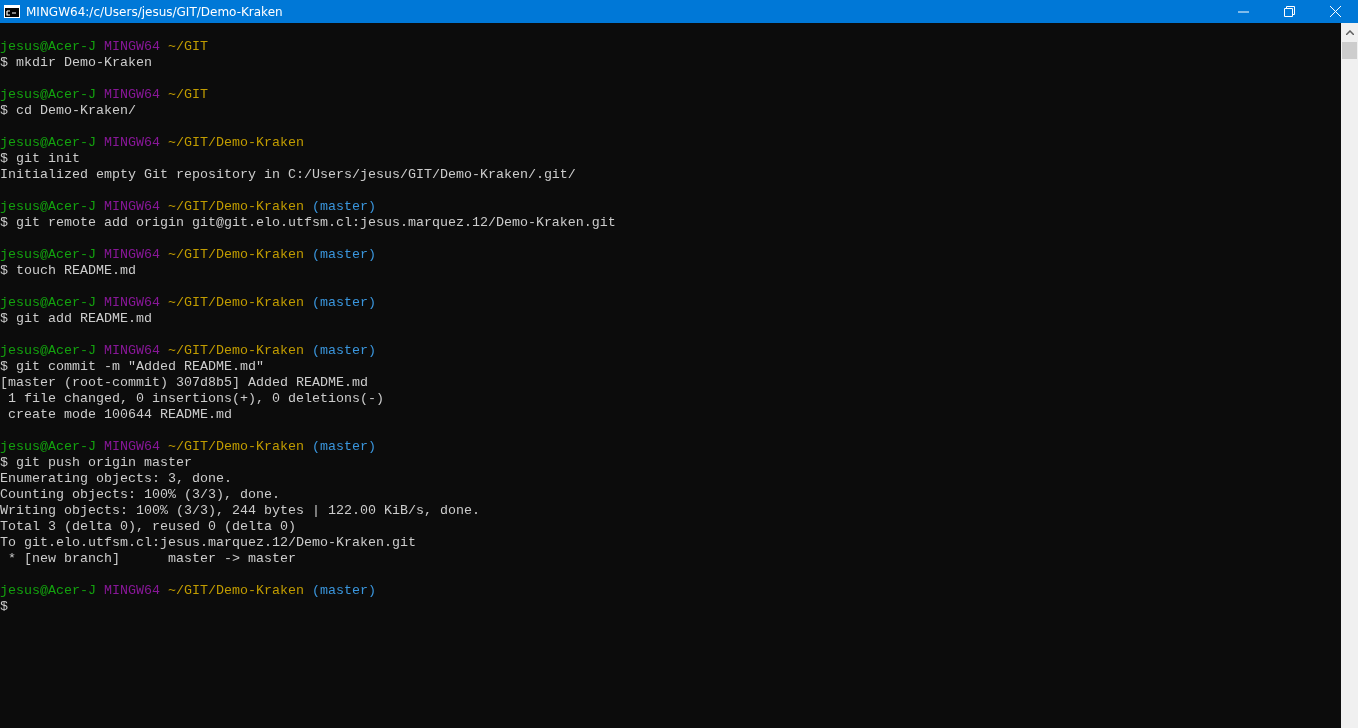 This screenshot has height=728, width=1358. Describe the element at coordinates (196, 399) in the screenshot. I see `output-line: 1 file changed, 0 insertions(+), 0 deletions(-)` at that location.